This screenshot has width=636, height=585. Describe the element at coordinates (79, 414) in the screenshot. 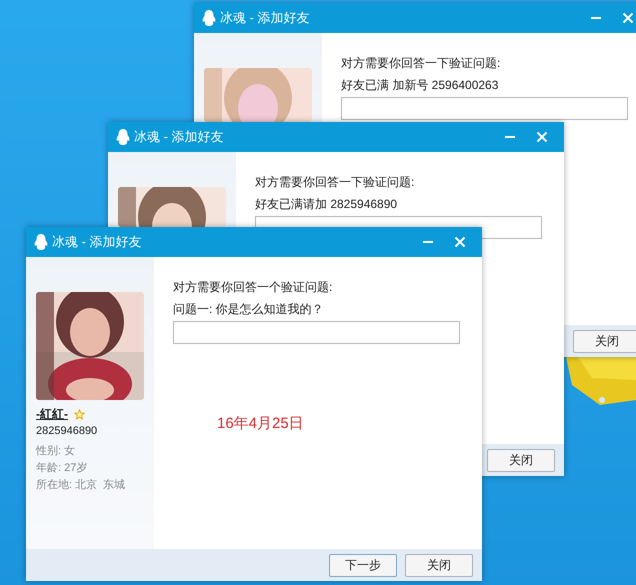

I see `star-icon` at that location.